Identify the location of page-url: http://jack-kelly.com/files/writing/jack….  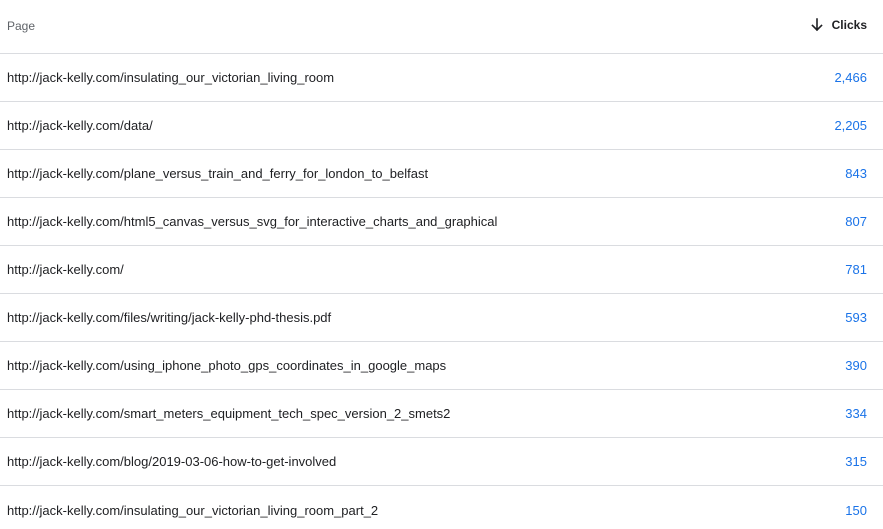
(169, 317).